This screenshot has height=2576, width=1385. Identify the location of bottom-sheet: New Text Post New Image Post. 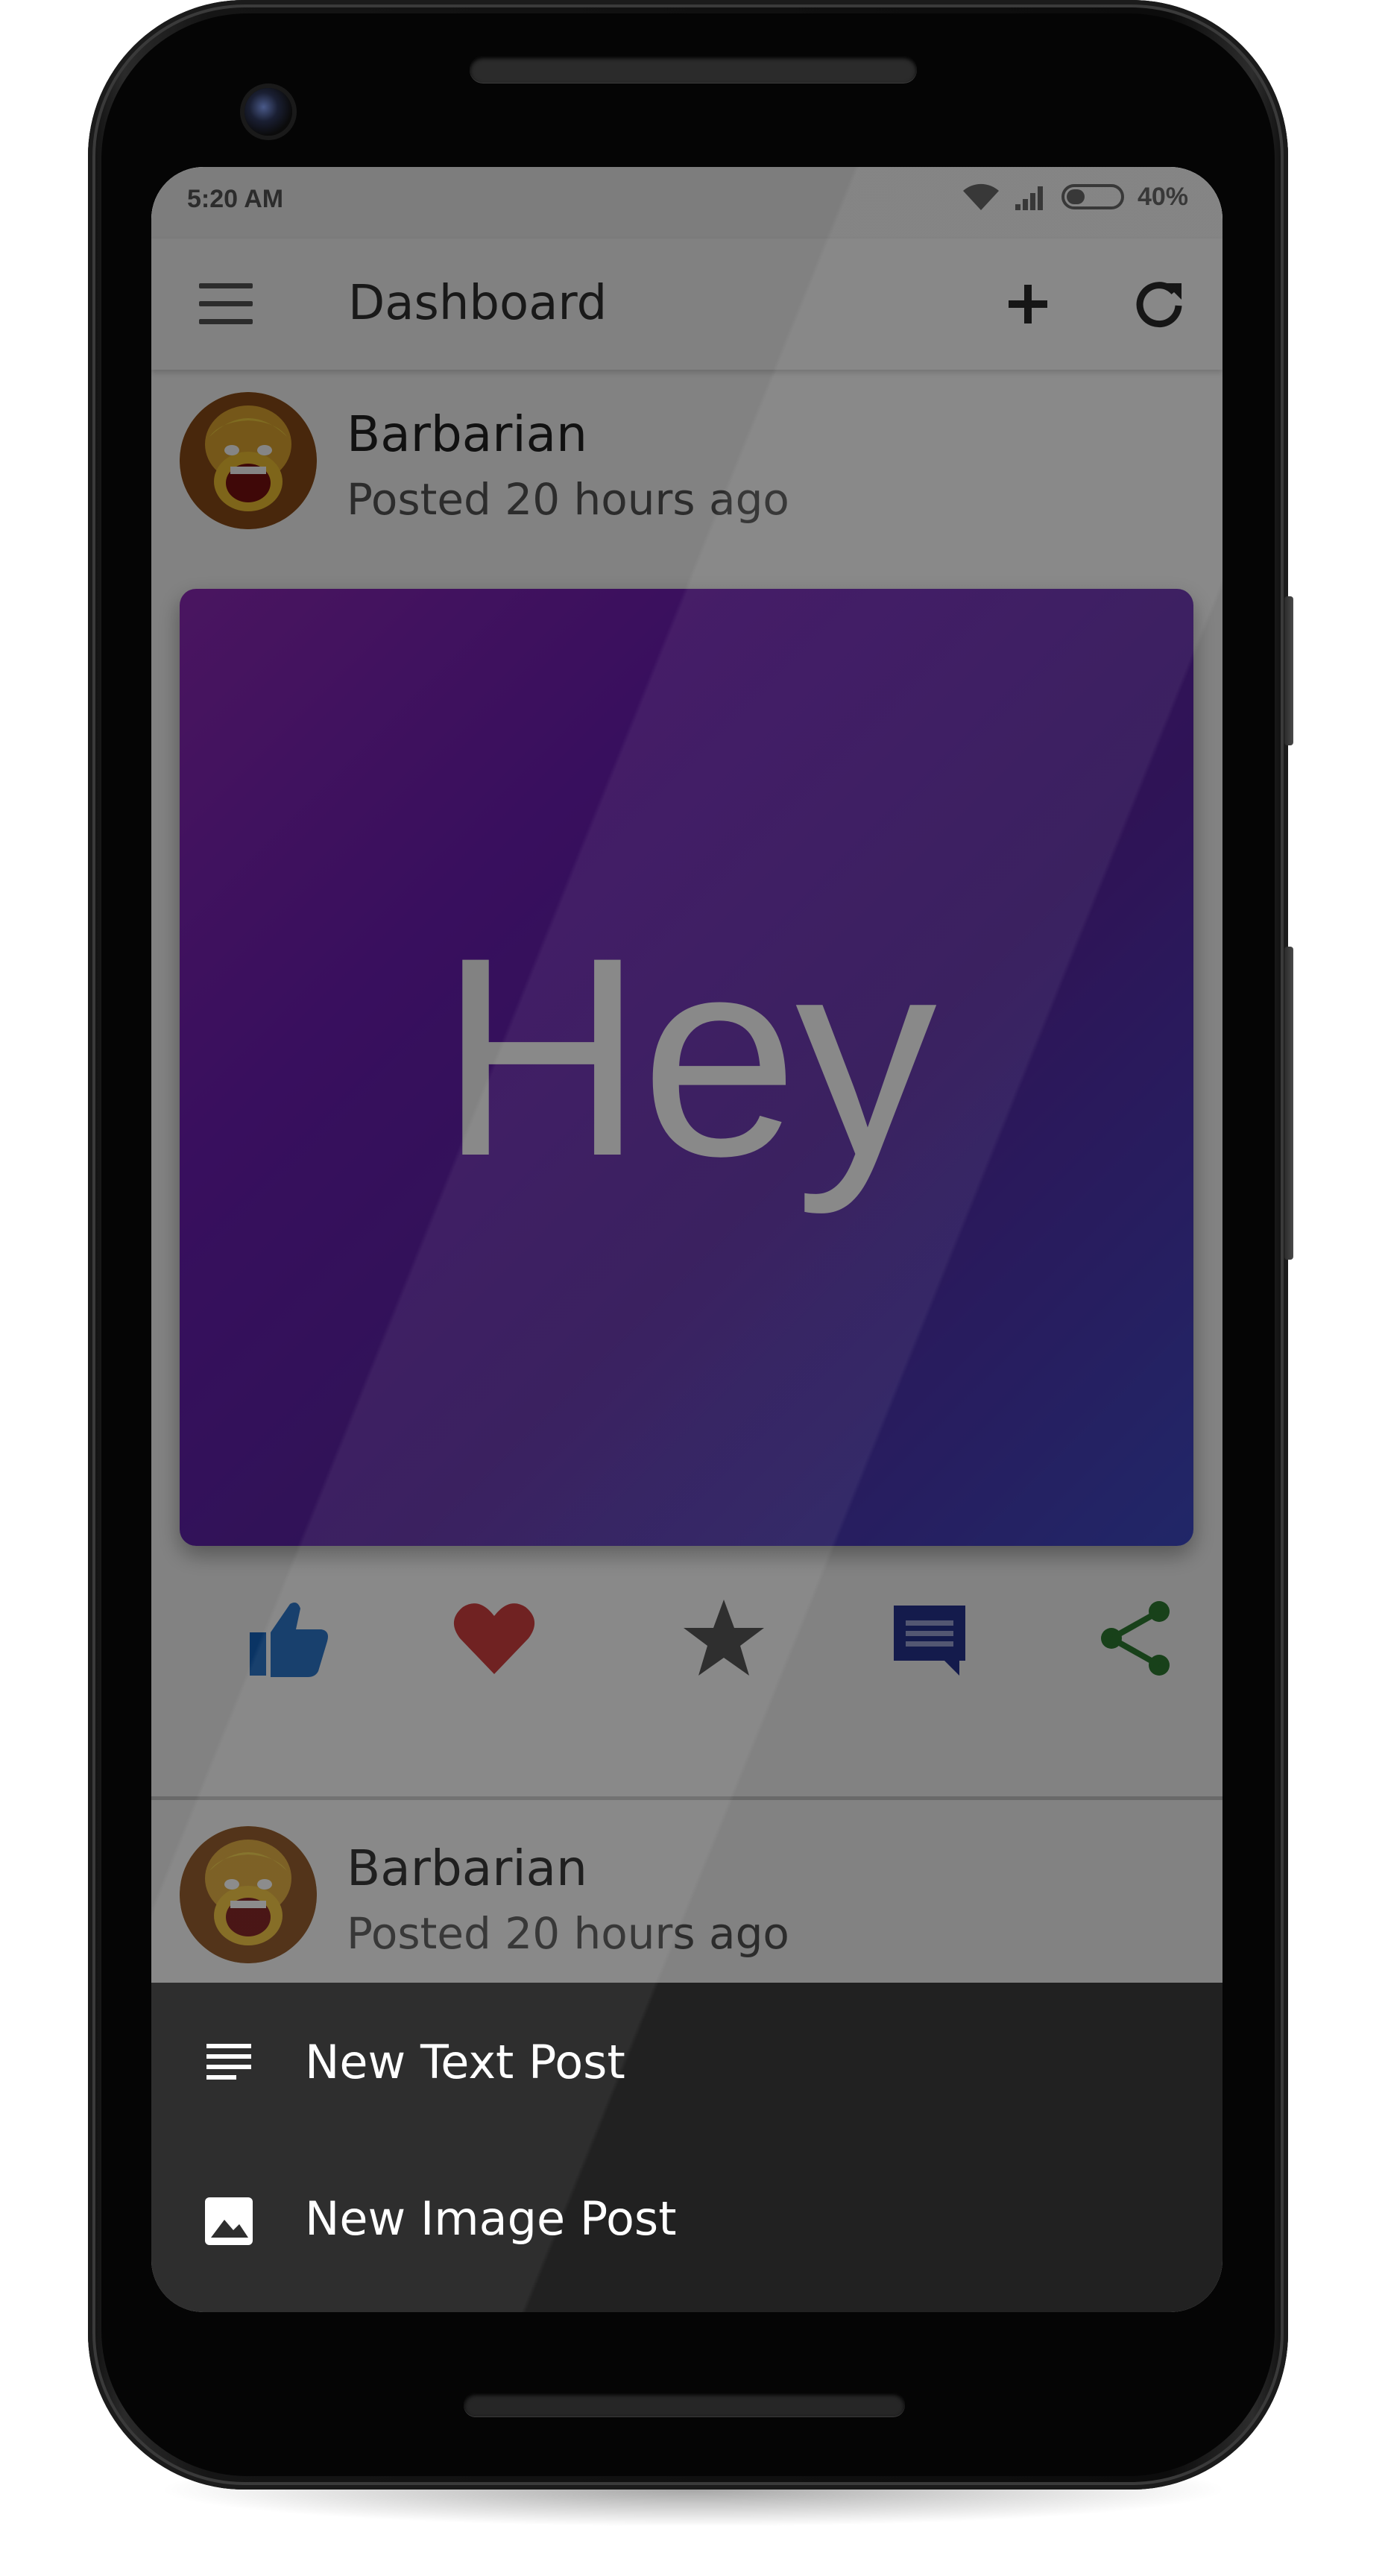
(686, 2147).